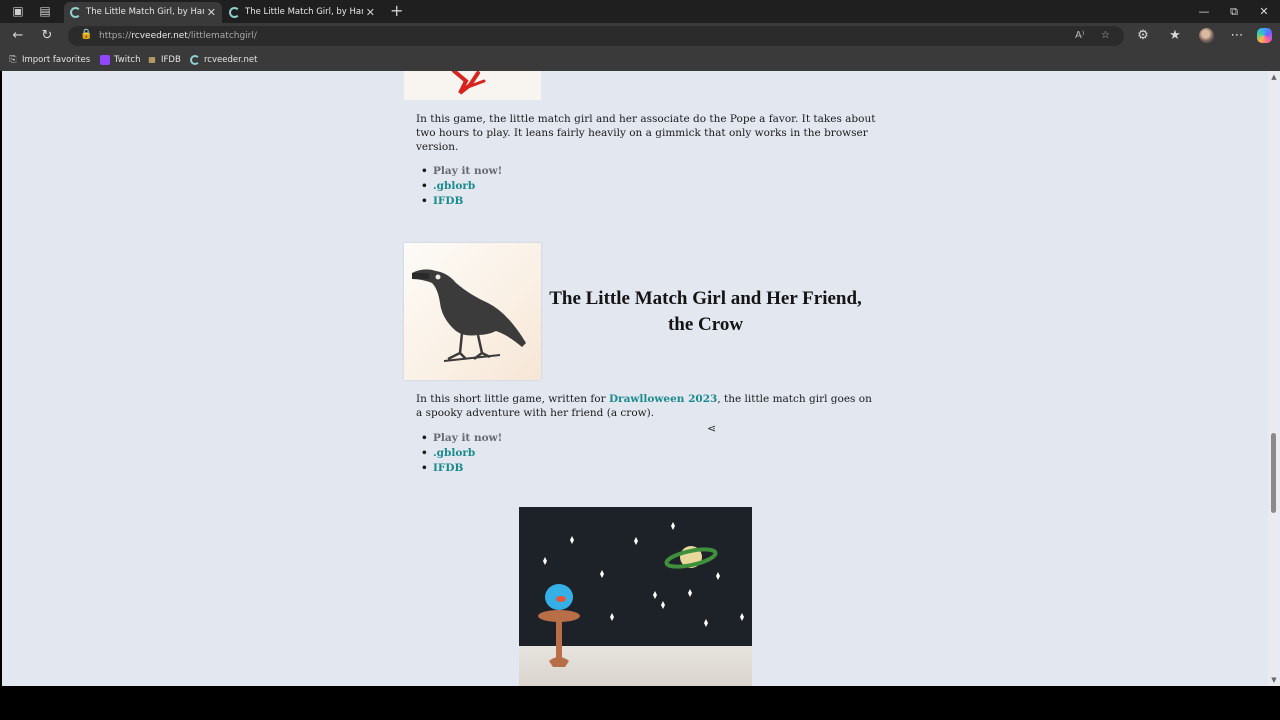 Image resolution: width=1280 pixels, height=720 pixels. What do you see at coordinates (222, 36) in the screenshot?
I see `url-path: /littlematchgirl/` at bounding box center [222, 36].